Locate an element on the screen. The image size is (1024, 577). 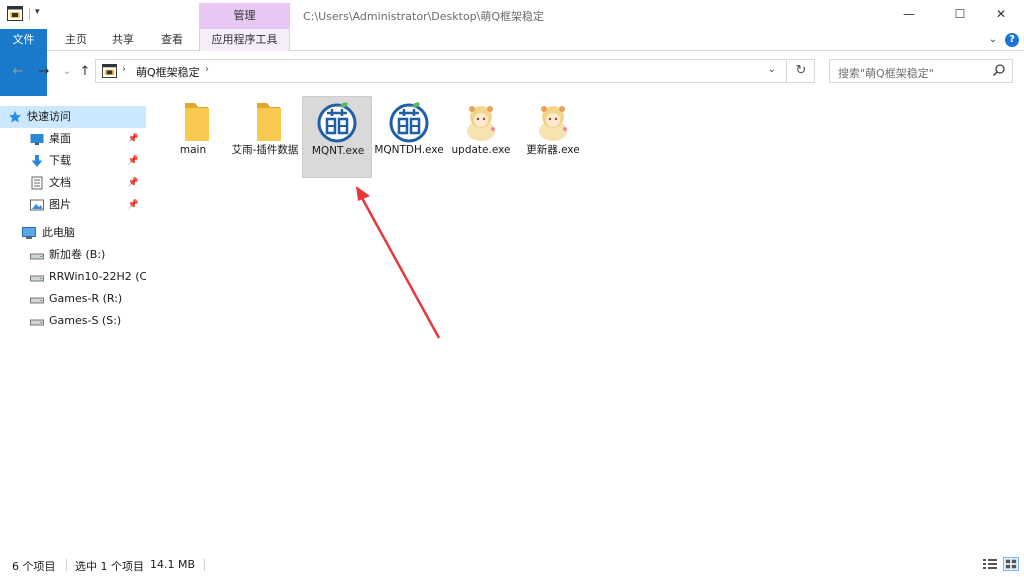
explorer-window-icon is located at coordinates (15, 13).